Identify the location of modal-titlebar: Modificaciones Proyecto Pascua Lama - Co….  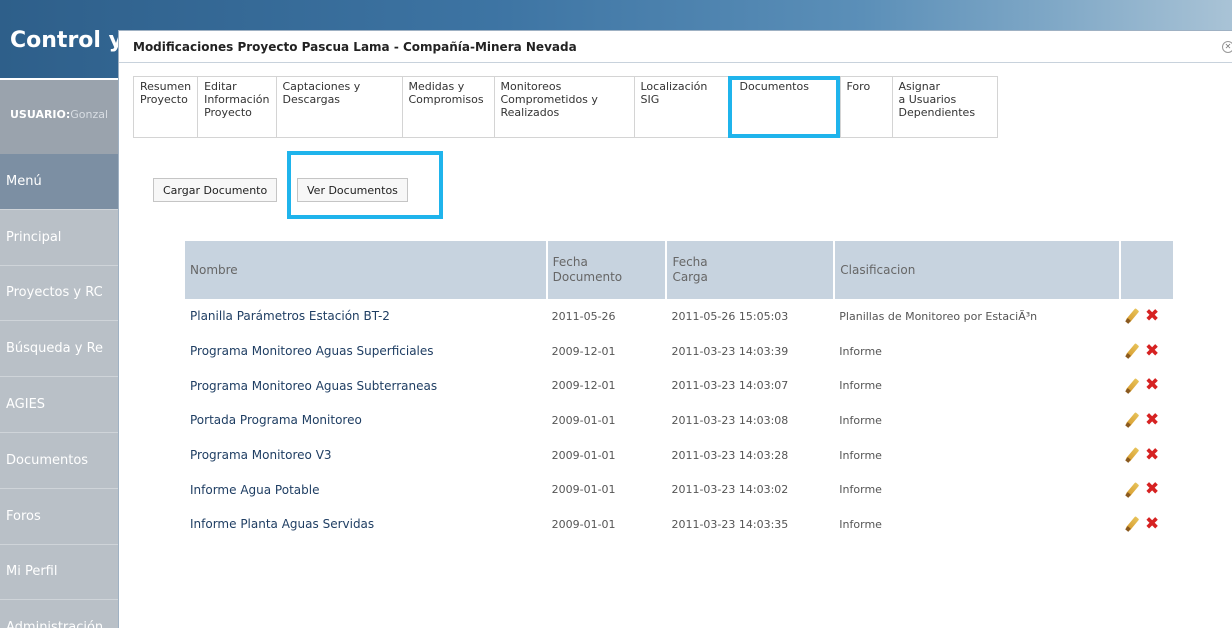
(675, 47).